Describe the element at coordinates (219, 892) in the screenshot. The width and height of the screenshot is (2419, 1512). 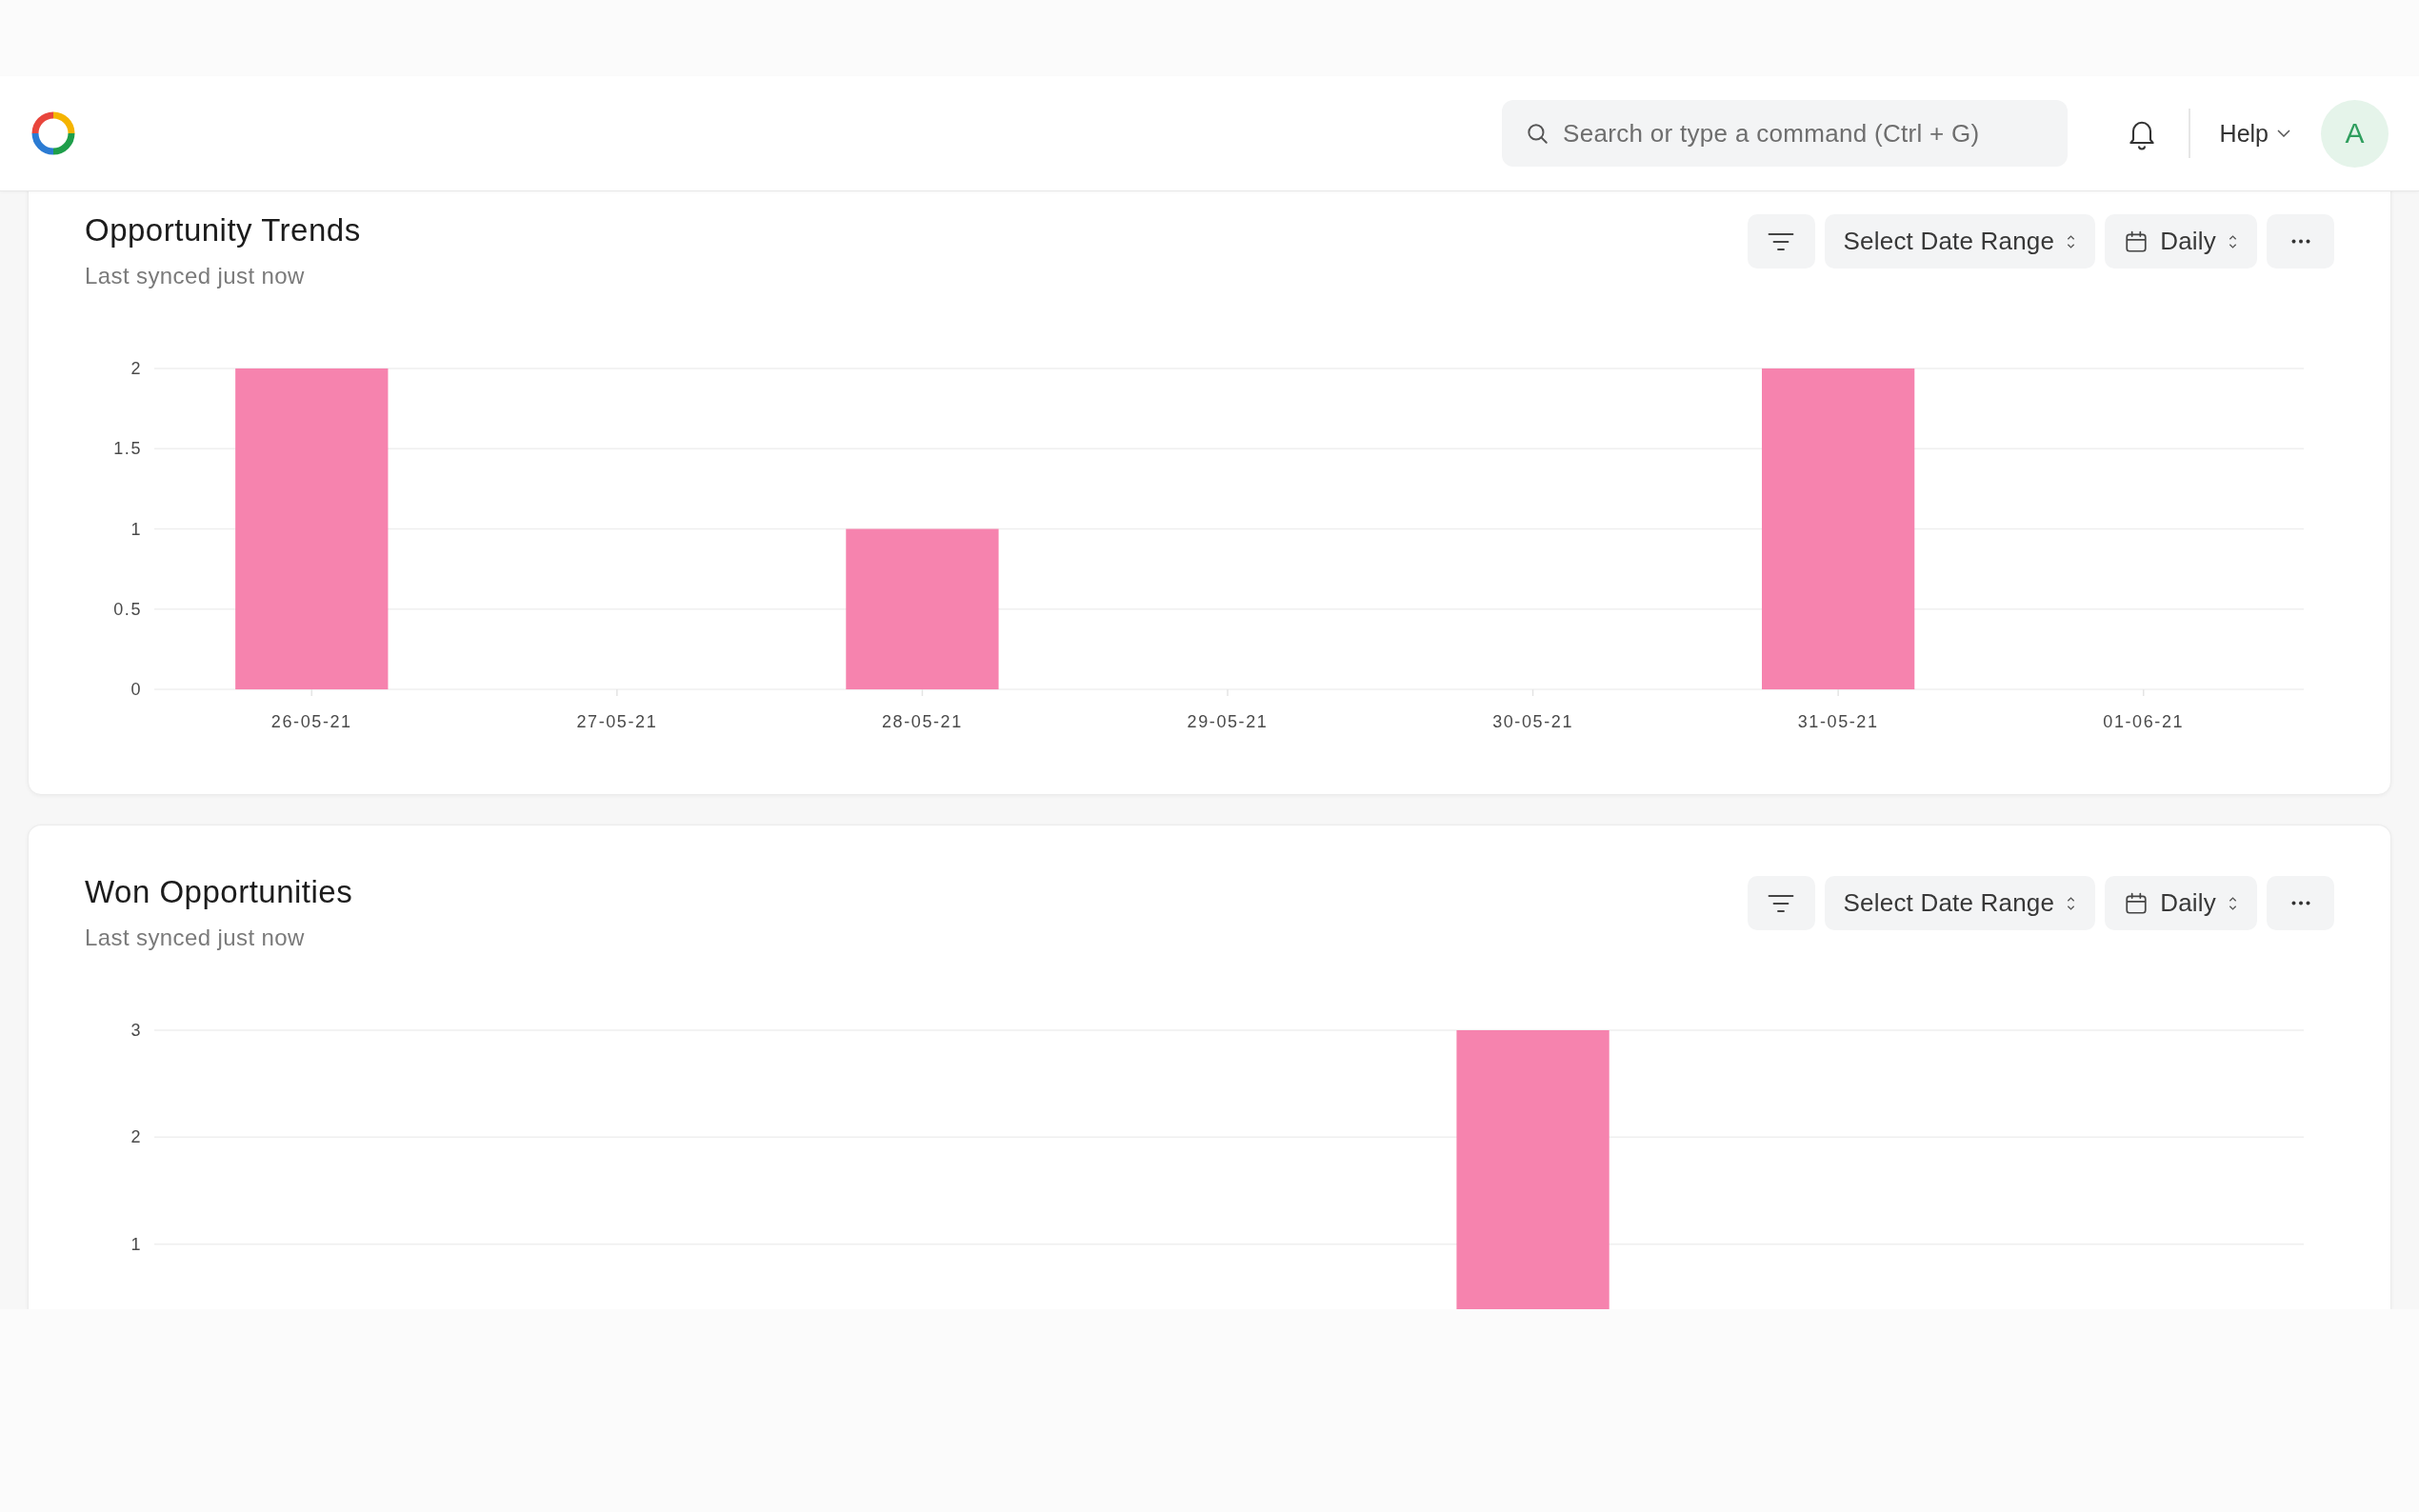
I see `card-title: Won Opportunities` at that location.